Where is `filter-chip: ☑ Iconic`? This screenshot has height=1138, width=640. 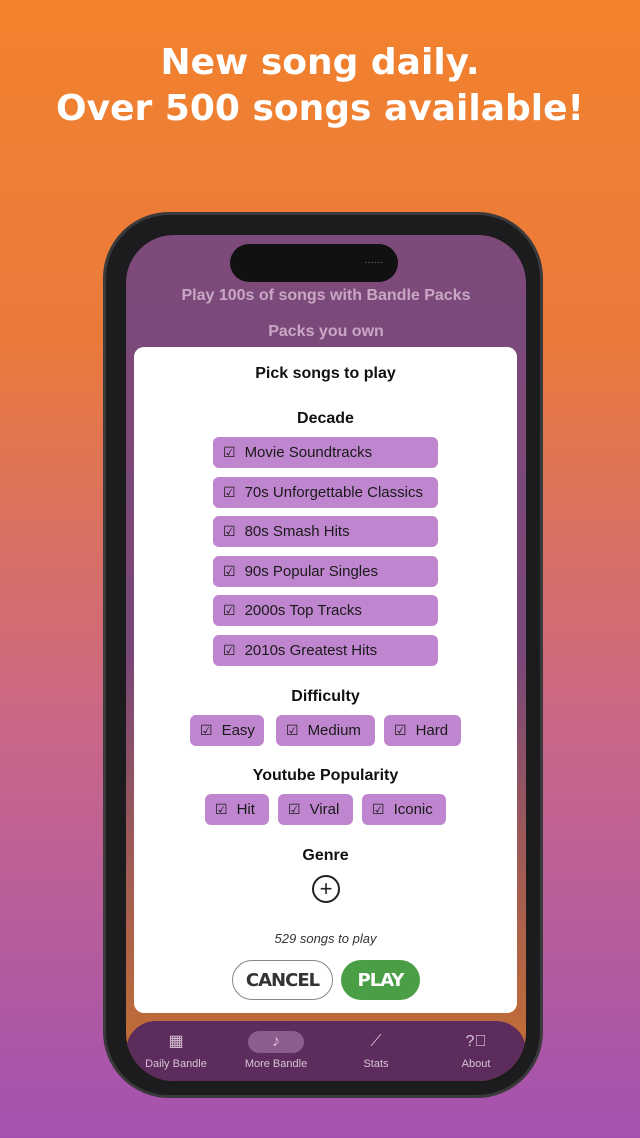 filter-chip: ☑ Iconic is located at coordinates (404, 809).